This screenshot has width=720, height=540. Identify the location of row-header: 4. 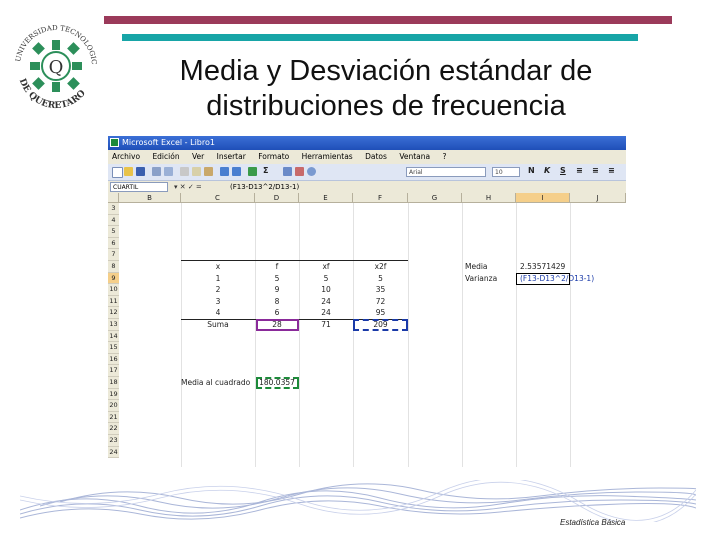
(113, 220).